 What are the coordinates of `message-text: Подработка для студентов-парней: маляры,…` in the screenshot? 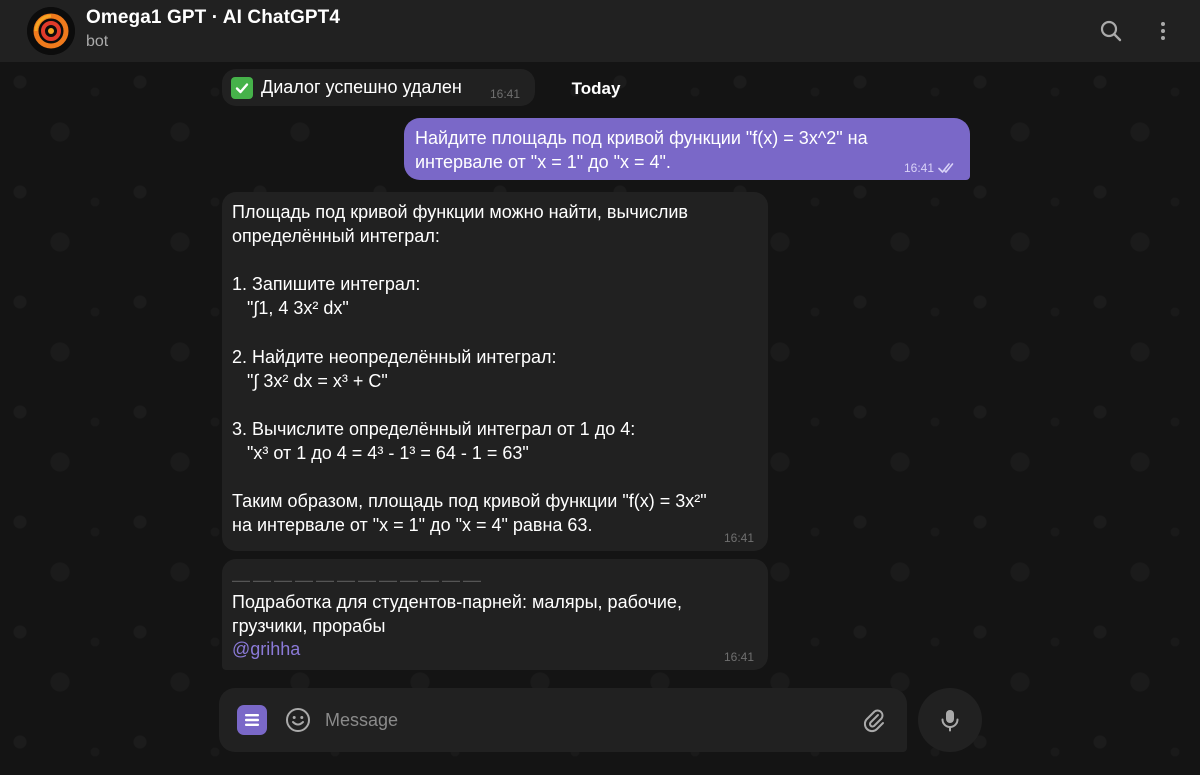 It's located at (457, 614).